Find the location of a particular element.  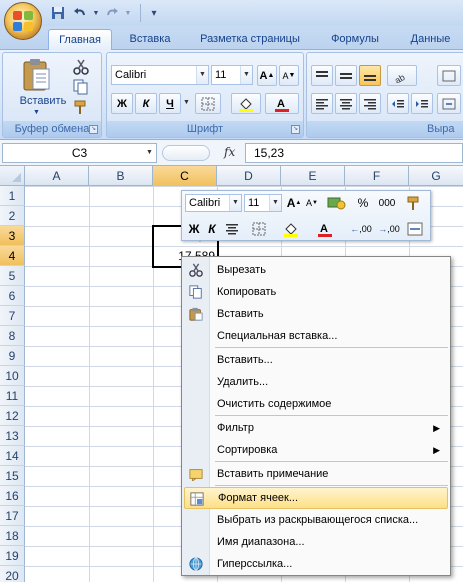

mini-thousands-button: 000 is located at coordinates (387, 203).